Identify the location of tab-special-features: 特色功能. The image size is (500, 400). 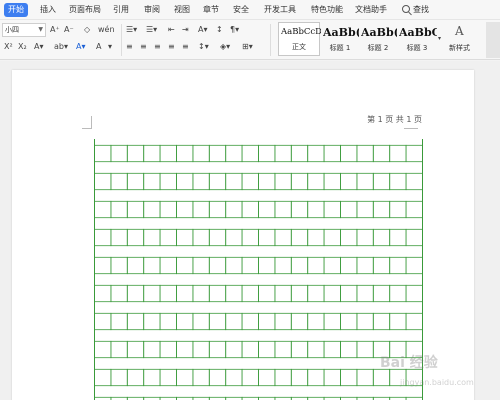
(327, 10).